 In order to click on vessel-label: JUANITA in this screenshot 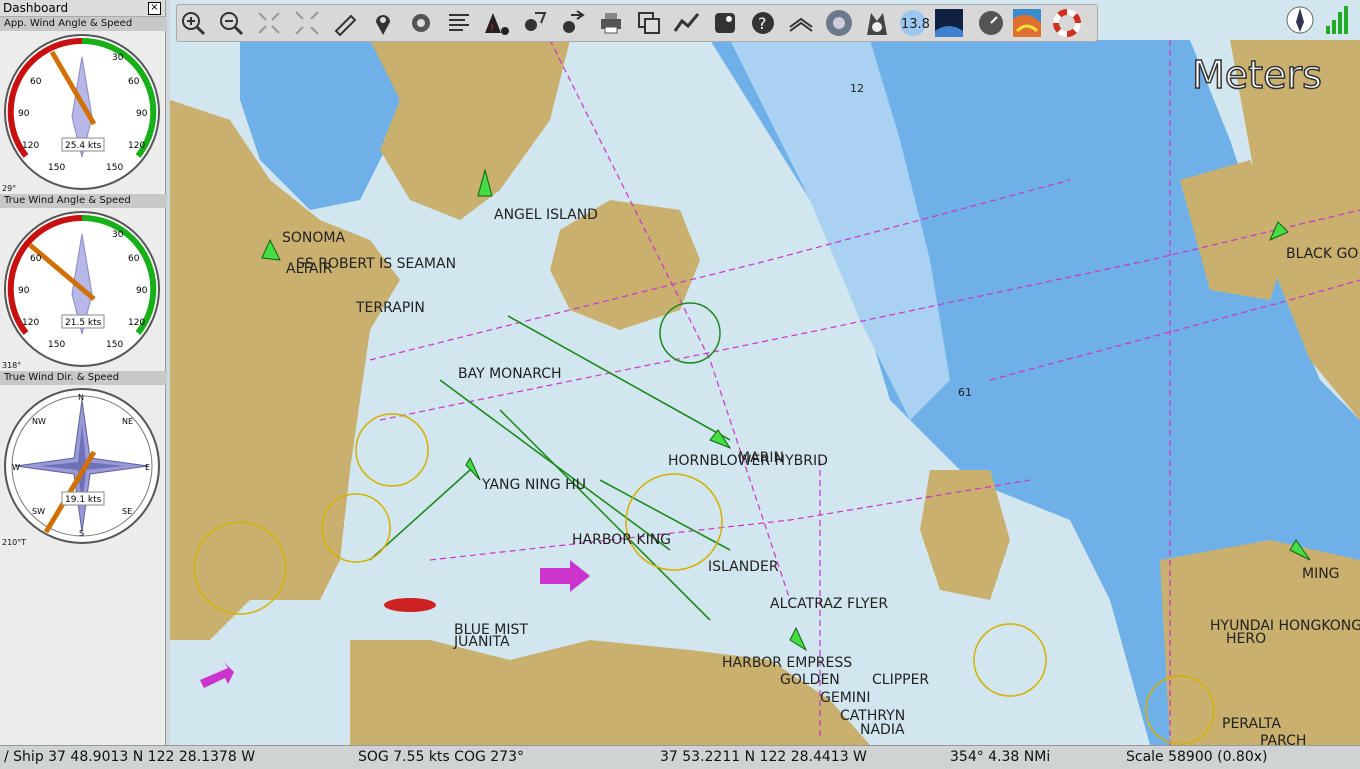, I will do `click(481, 642)`.